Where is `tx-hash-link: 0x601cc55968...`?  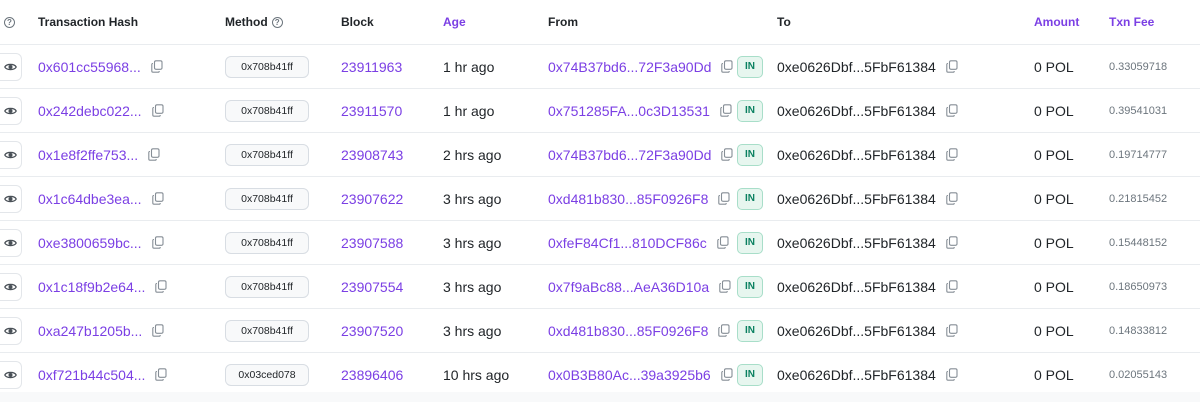
tx-hash-link: 0x601cc55968... is located at coordinates (89, 67).